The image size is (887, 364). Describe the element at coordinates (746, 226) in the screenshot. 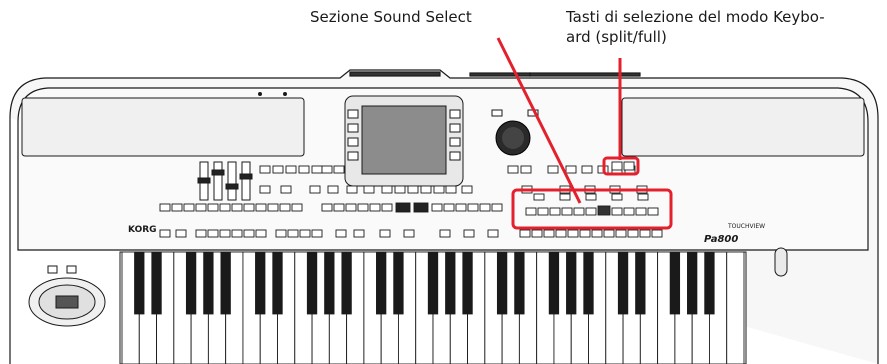

I see `touchview-logo: TOUCHVIEW` at that location.